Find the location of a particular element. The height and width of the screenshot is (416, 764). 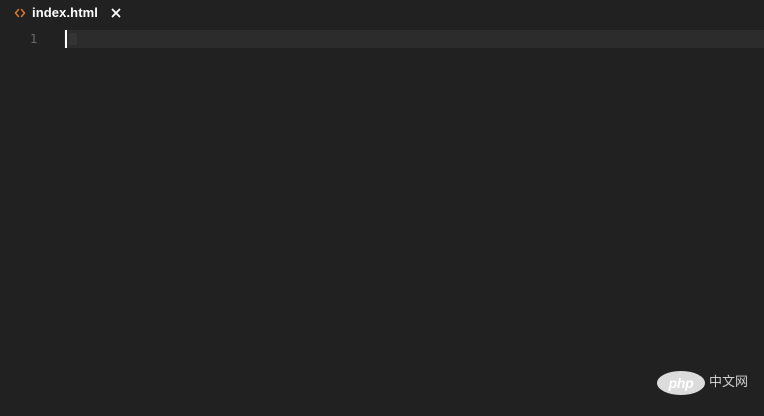

tab-label: index.html is located at coordinates (65, 12).